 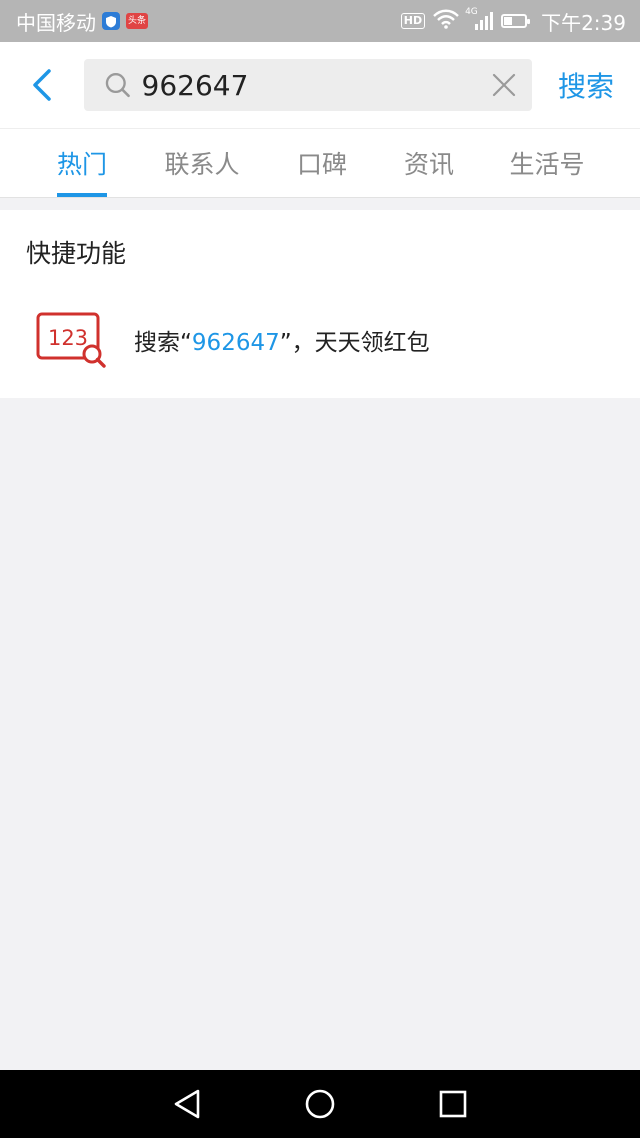 What do you see at coordinates (320, 21) in the screenshot?
I see `status-bar: 中国移动 头条 HD 4G 下午2:39` at bounding box center [320, 21].